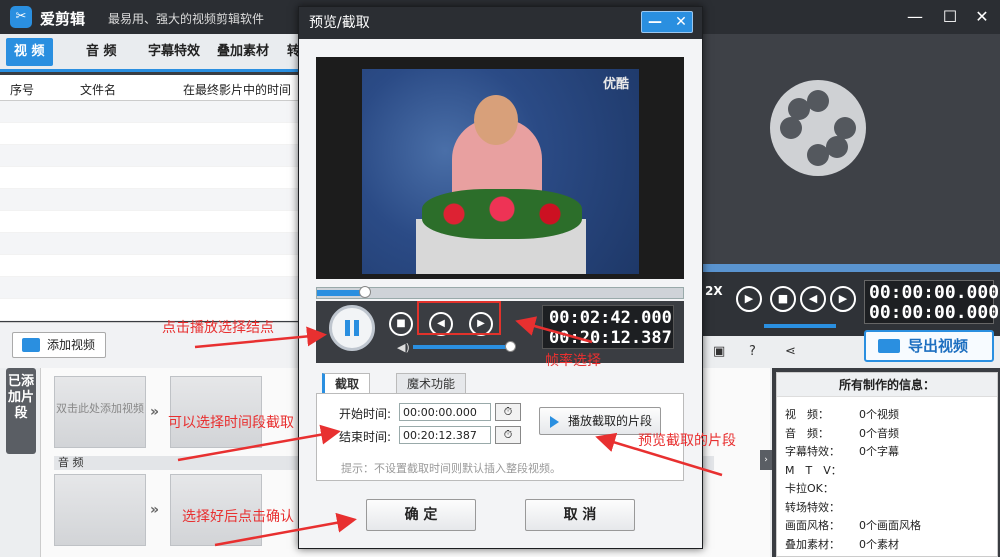 Image resolution: width=1000 pixels, height=557 pixels. I want to click on annotation-frame-select: 帧率选择, so click(573, 361).